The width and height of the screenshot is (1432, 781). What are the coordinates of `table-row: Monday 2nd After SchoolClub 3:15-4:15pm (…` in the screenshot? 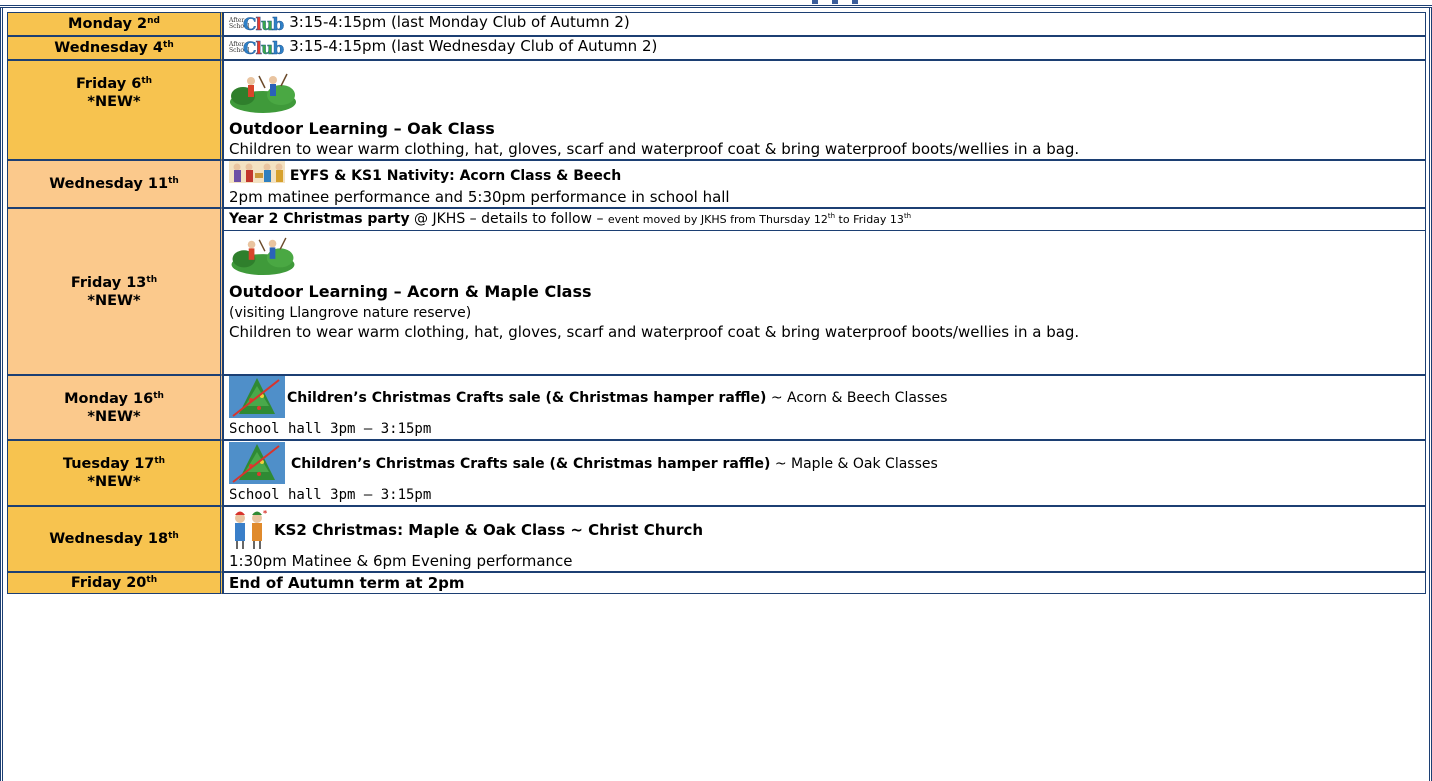 It's located at (716, 24).